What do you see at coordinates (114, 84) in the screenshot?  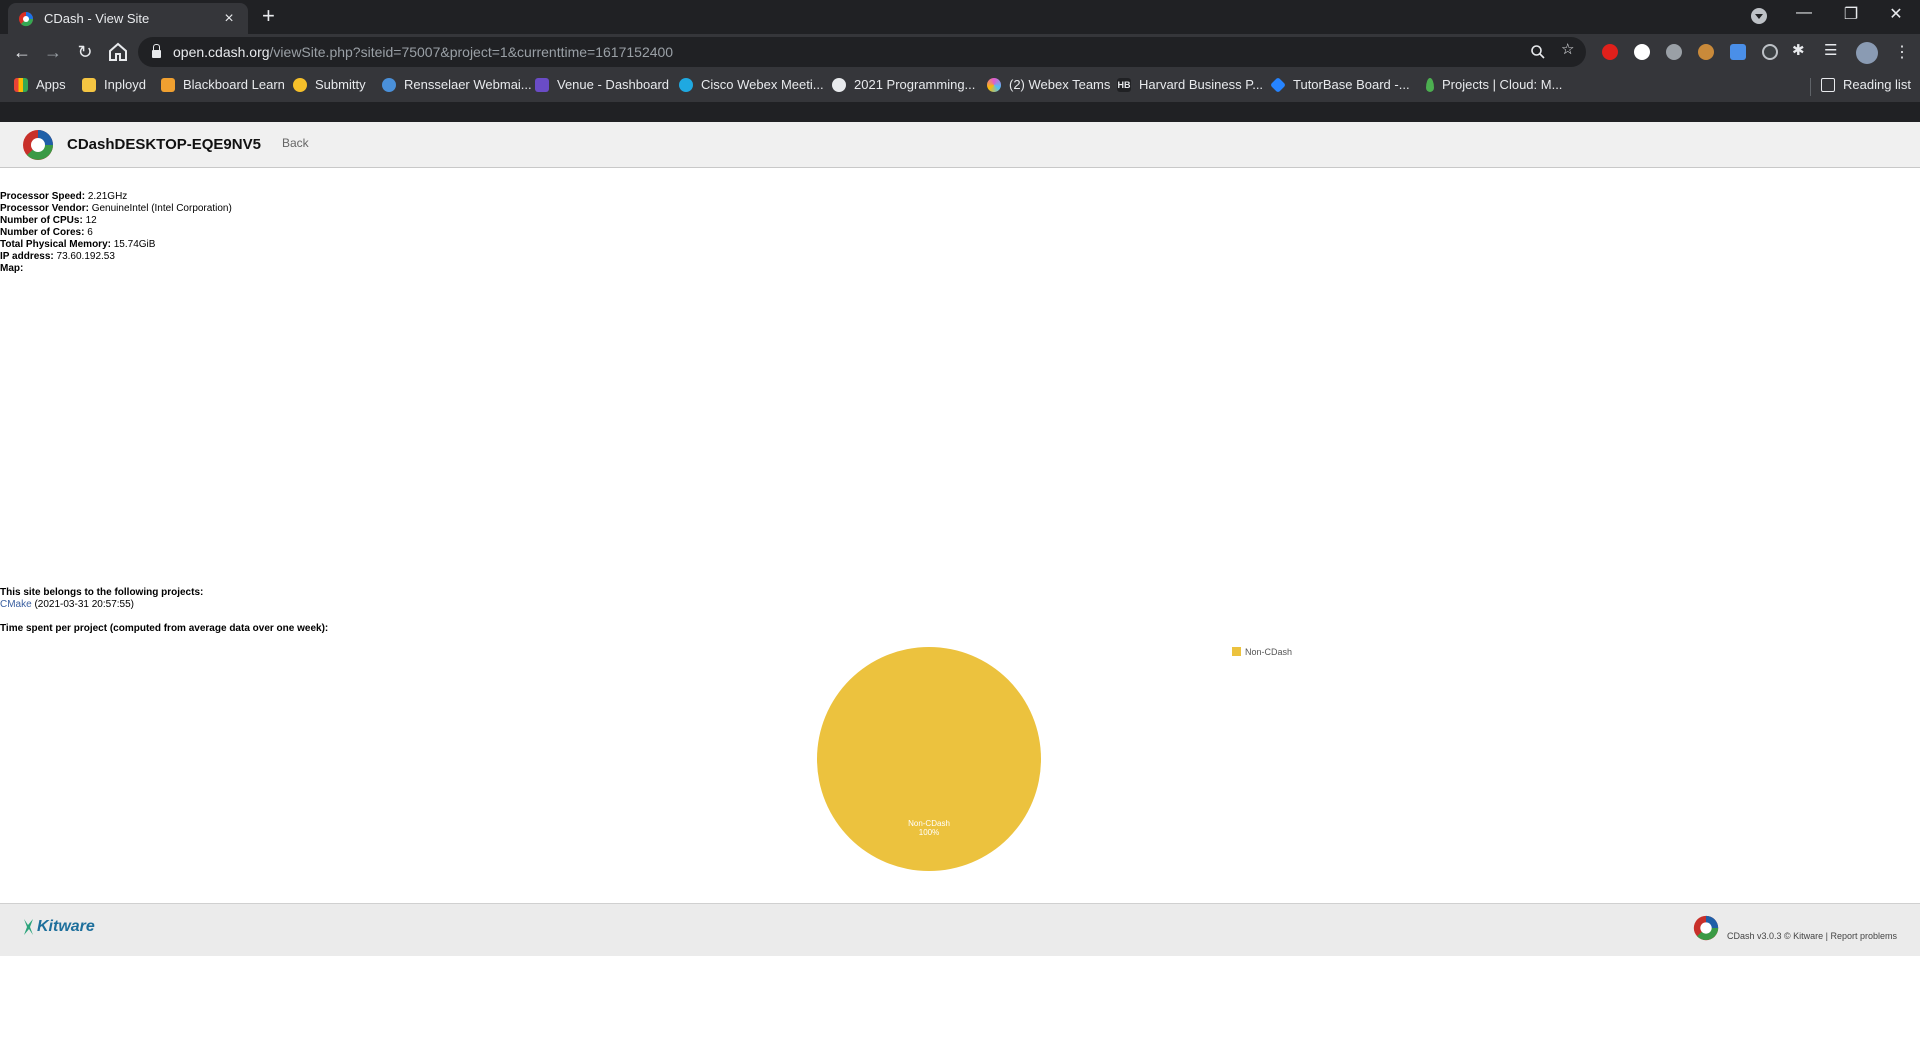 I see `bookmark-inployd: Inployd` at bounding box center [114, 84].